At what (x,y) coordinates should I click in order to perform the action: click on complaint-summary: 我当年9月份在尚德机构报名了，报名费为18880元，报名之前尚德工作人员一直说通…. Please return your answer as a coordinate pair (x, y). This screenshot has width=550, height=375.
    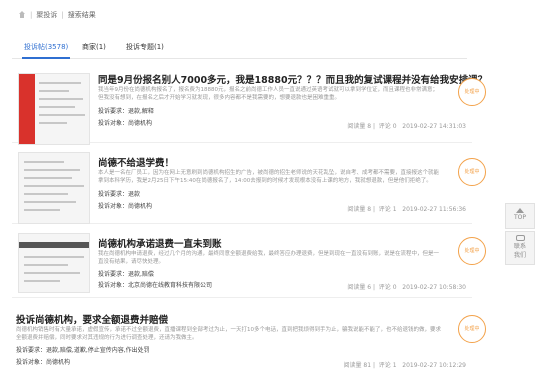
    Looking at the image, I should click on (268, 94).